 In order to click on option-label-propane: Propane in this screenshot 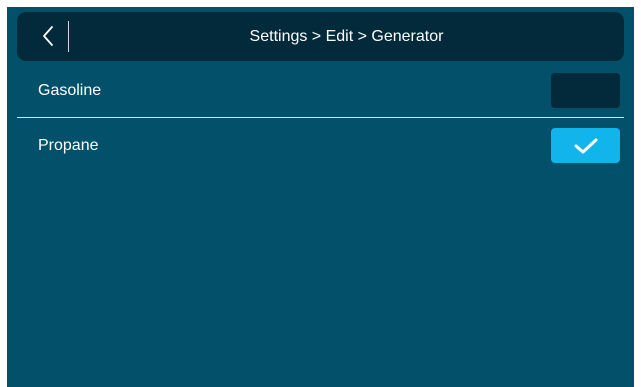, I will do `click(68, 145)`.